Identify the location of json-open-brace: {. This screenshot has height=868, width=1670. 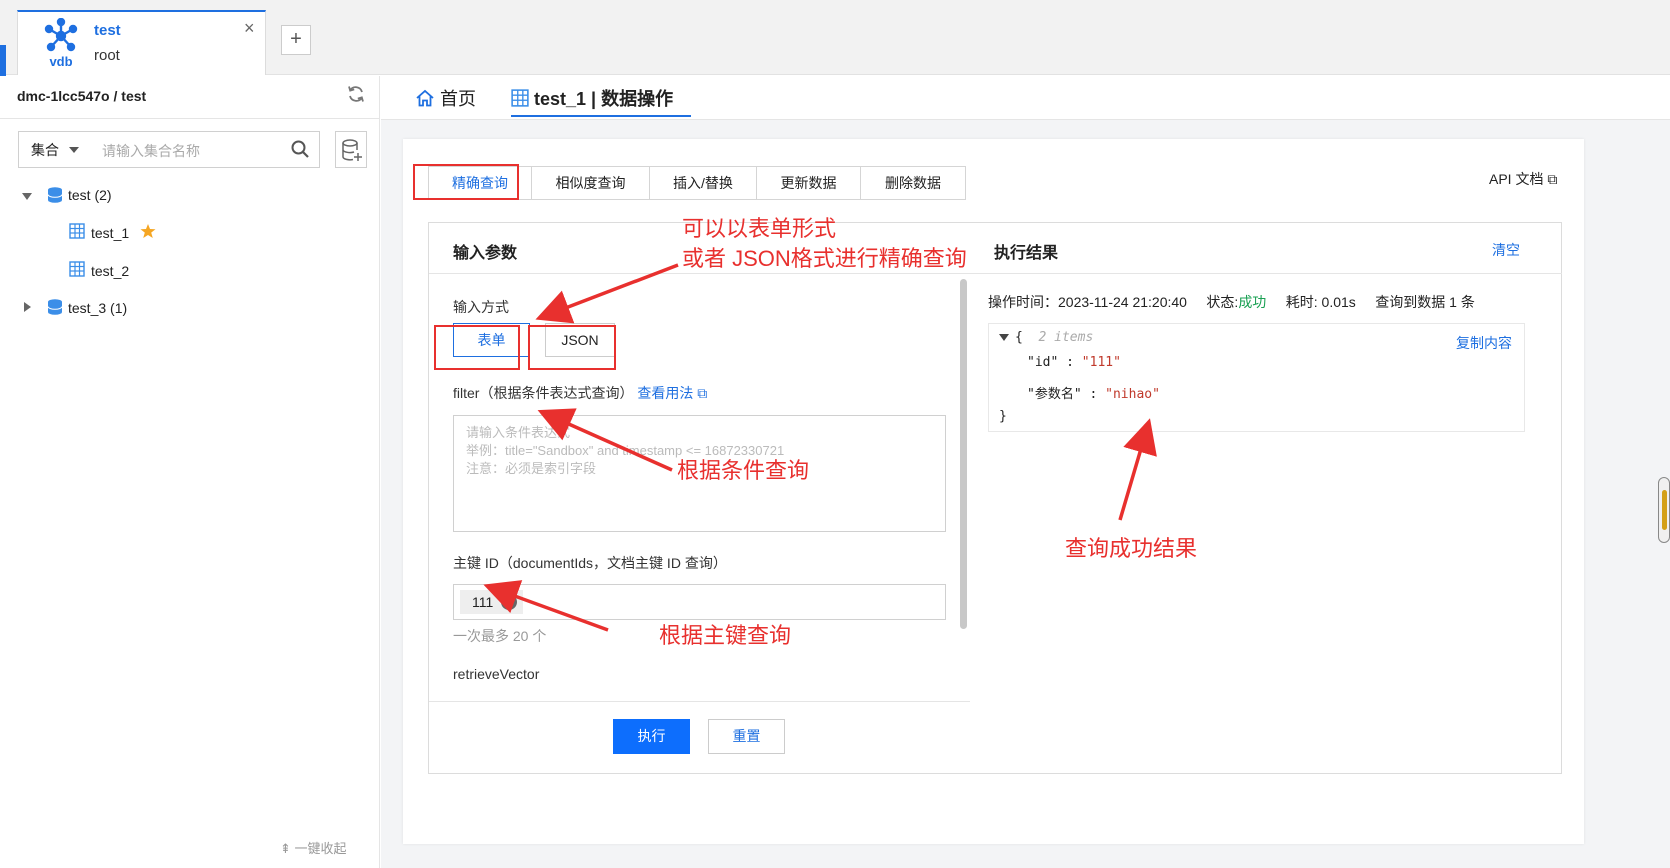
(1019, 337).